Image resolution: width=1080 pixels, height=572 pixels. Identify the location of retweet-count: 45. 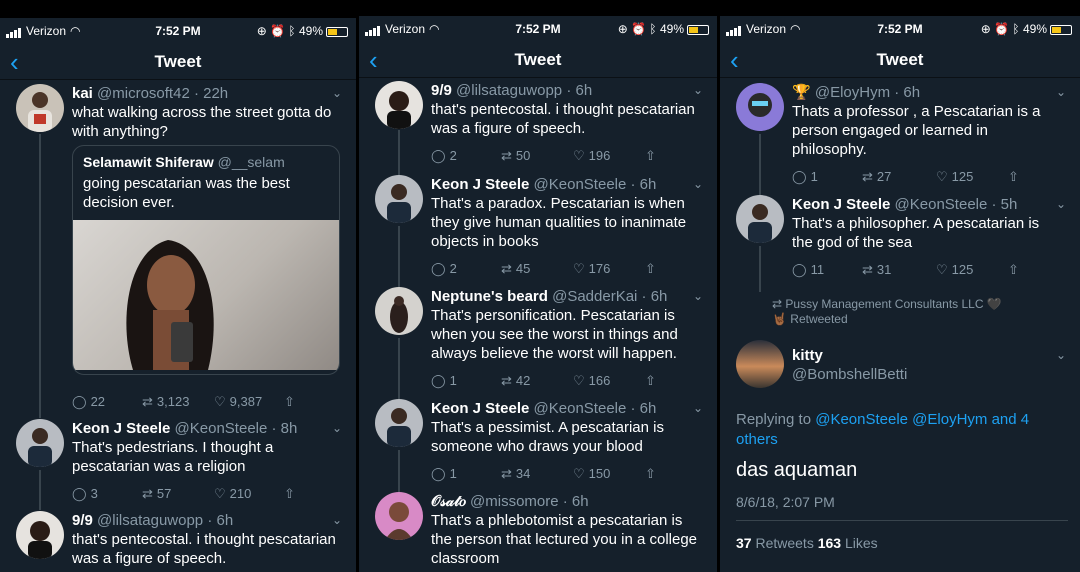
(523, 268).